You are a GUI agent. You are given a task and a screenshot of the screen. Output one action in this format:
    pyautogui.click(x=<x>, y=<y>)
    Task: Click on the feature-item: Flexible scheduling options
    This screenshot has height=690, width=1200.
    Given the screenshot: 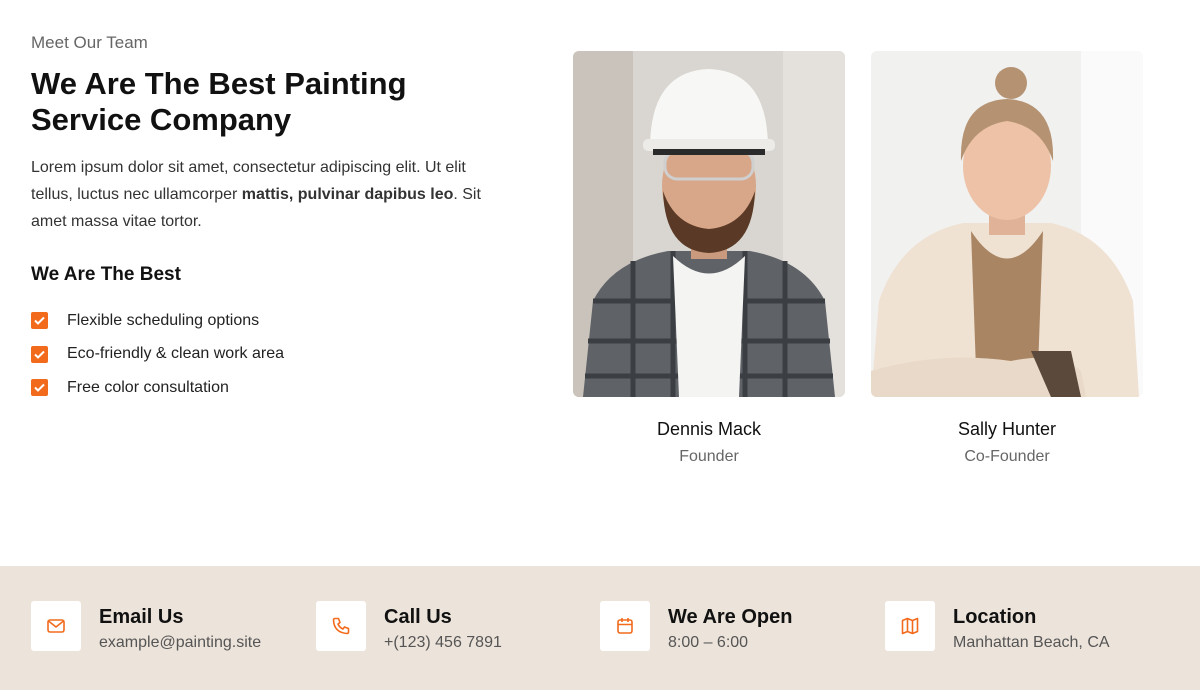 What is the action you would take?
    pyautogui.click(x=157, y=321)
    